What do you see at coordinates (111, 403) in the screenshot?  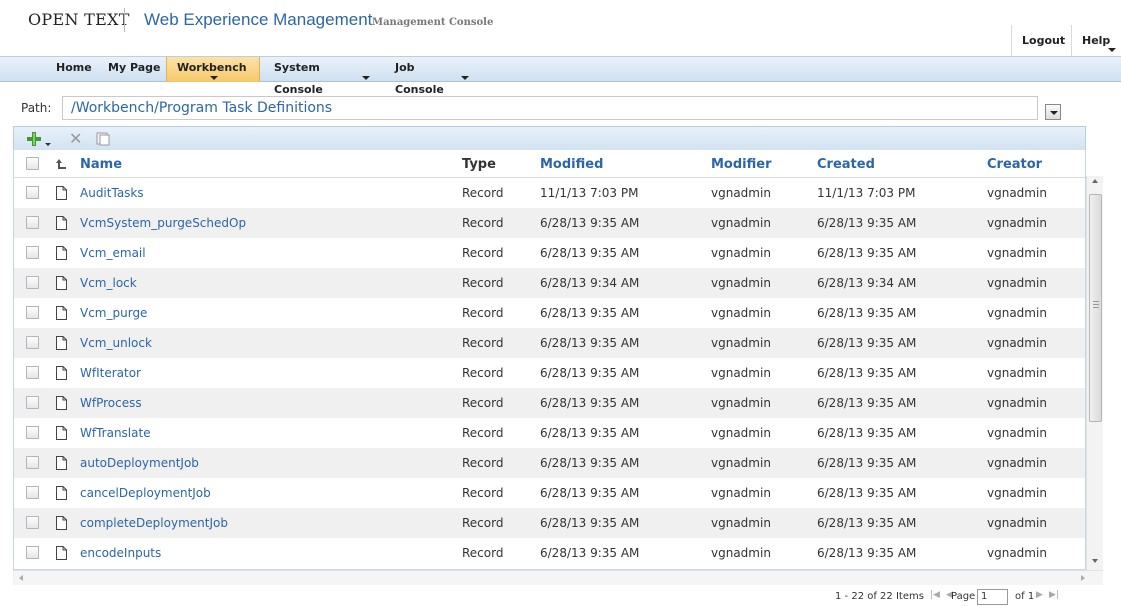 I see `cell-name: WfProcess` at bounding box center [111, 403].